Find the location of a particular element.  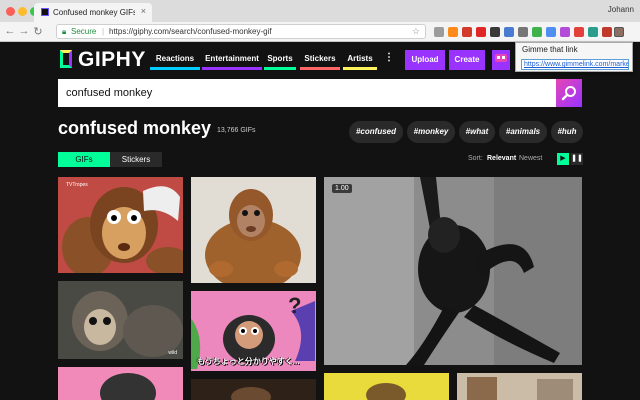

result-count: 13,766 GIFs is located at coordinates (236, 130).